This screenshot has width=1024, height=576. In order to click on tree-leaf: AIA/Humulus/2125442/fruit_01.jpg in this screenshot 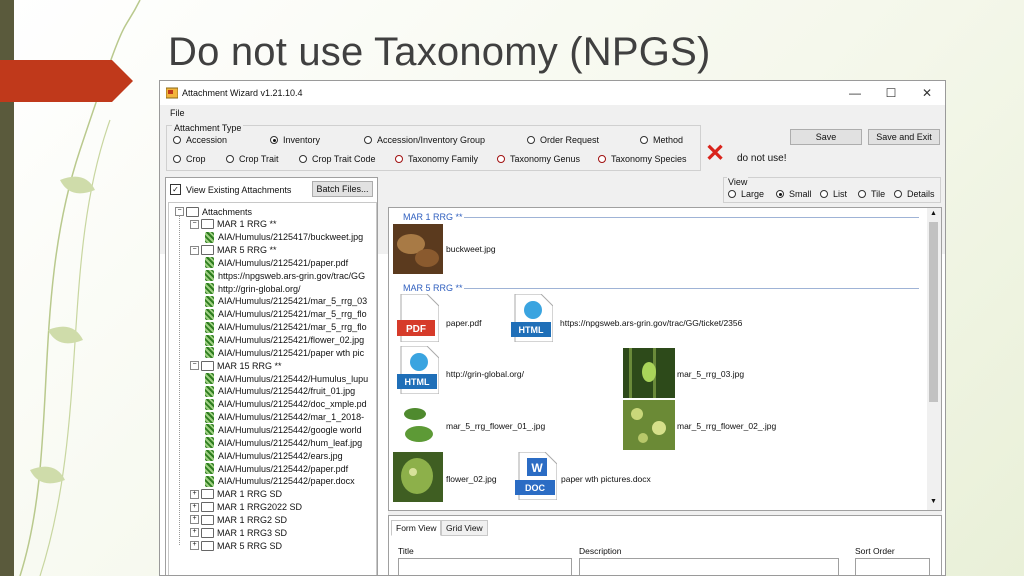, I will do `click(280, 391)`.